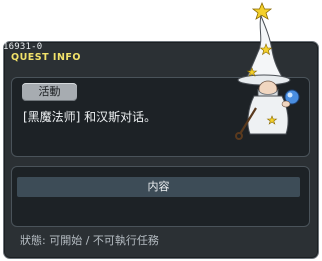  I want to click on quest-description: [黑魔法师] 和汉斯对话。, so click(90, 117).